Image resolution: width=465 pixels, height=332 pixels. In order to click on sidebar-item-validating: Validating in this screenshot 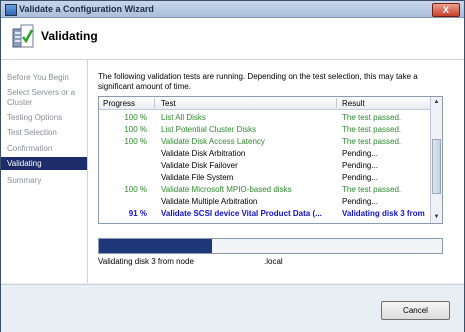, I will do `click(44, 163)`.